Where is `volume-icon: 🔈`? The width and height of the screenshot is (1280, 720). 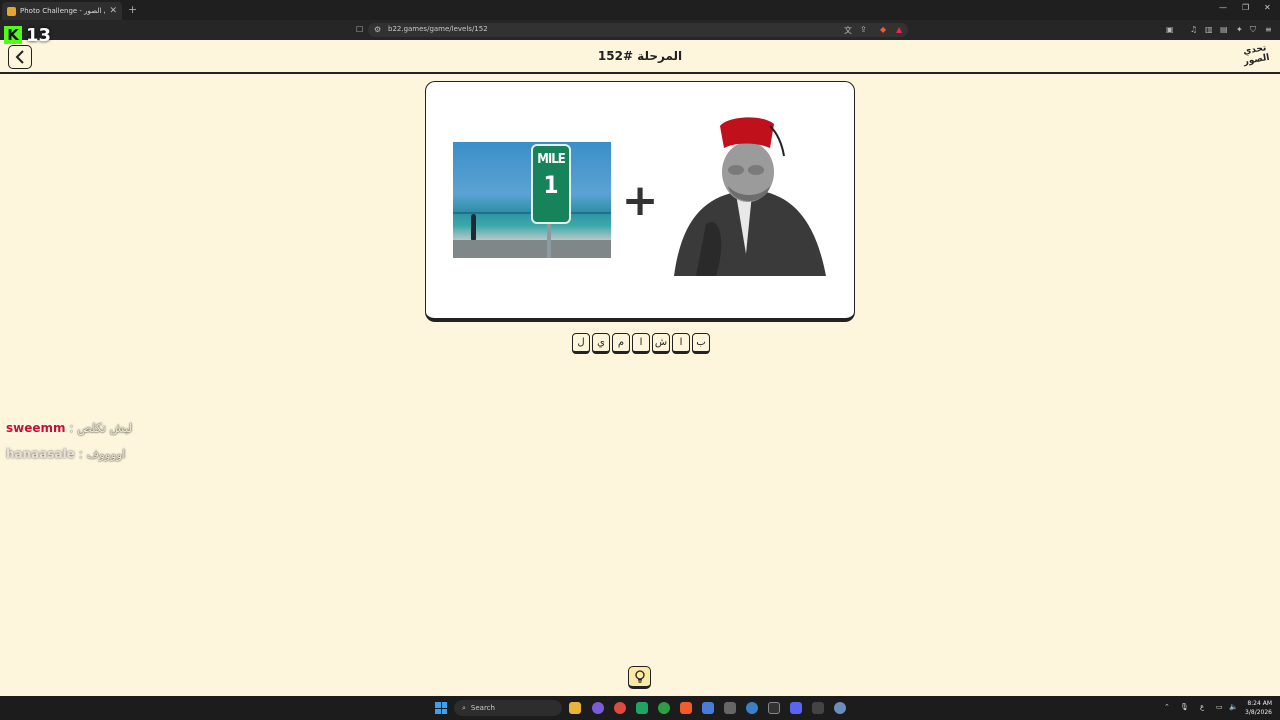 volume-icon: 🔈 is located at coordinates (1233, 707).